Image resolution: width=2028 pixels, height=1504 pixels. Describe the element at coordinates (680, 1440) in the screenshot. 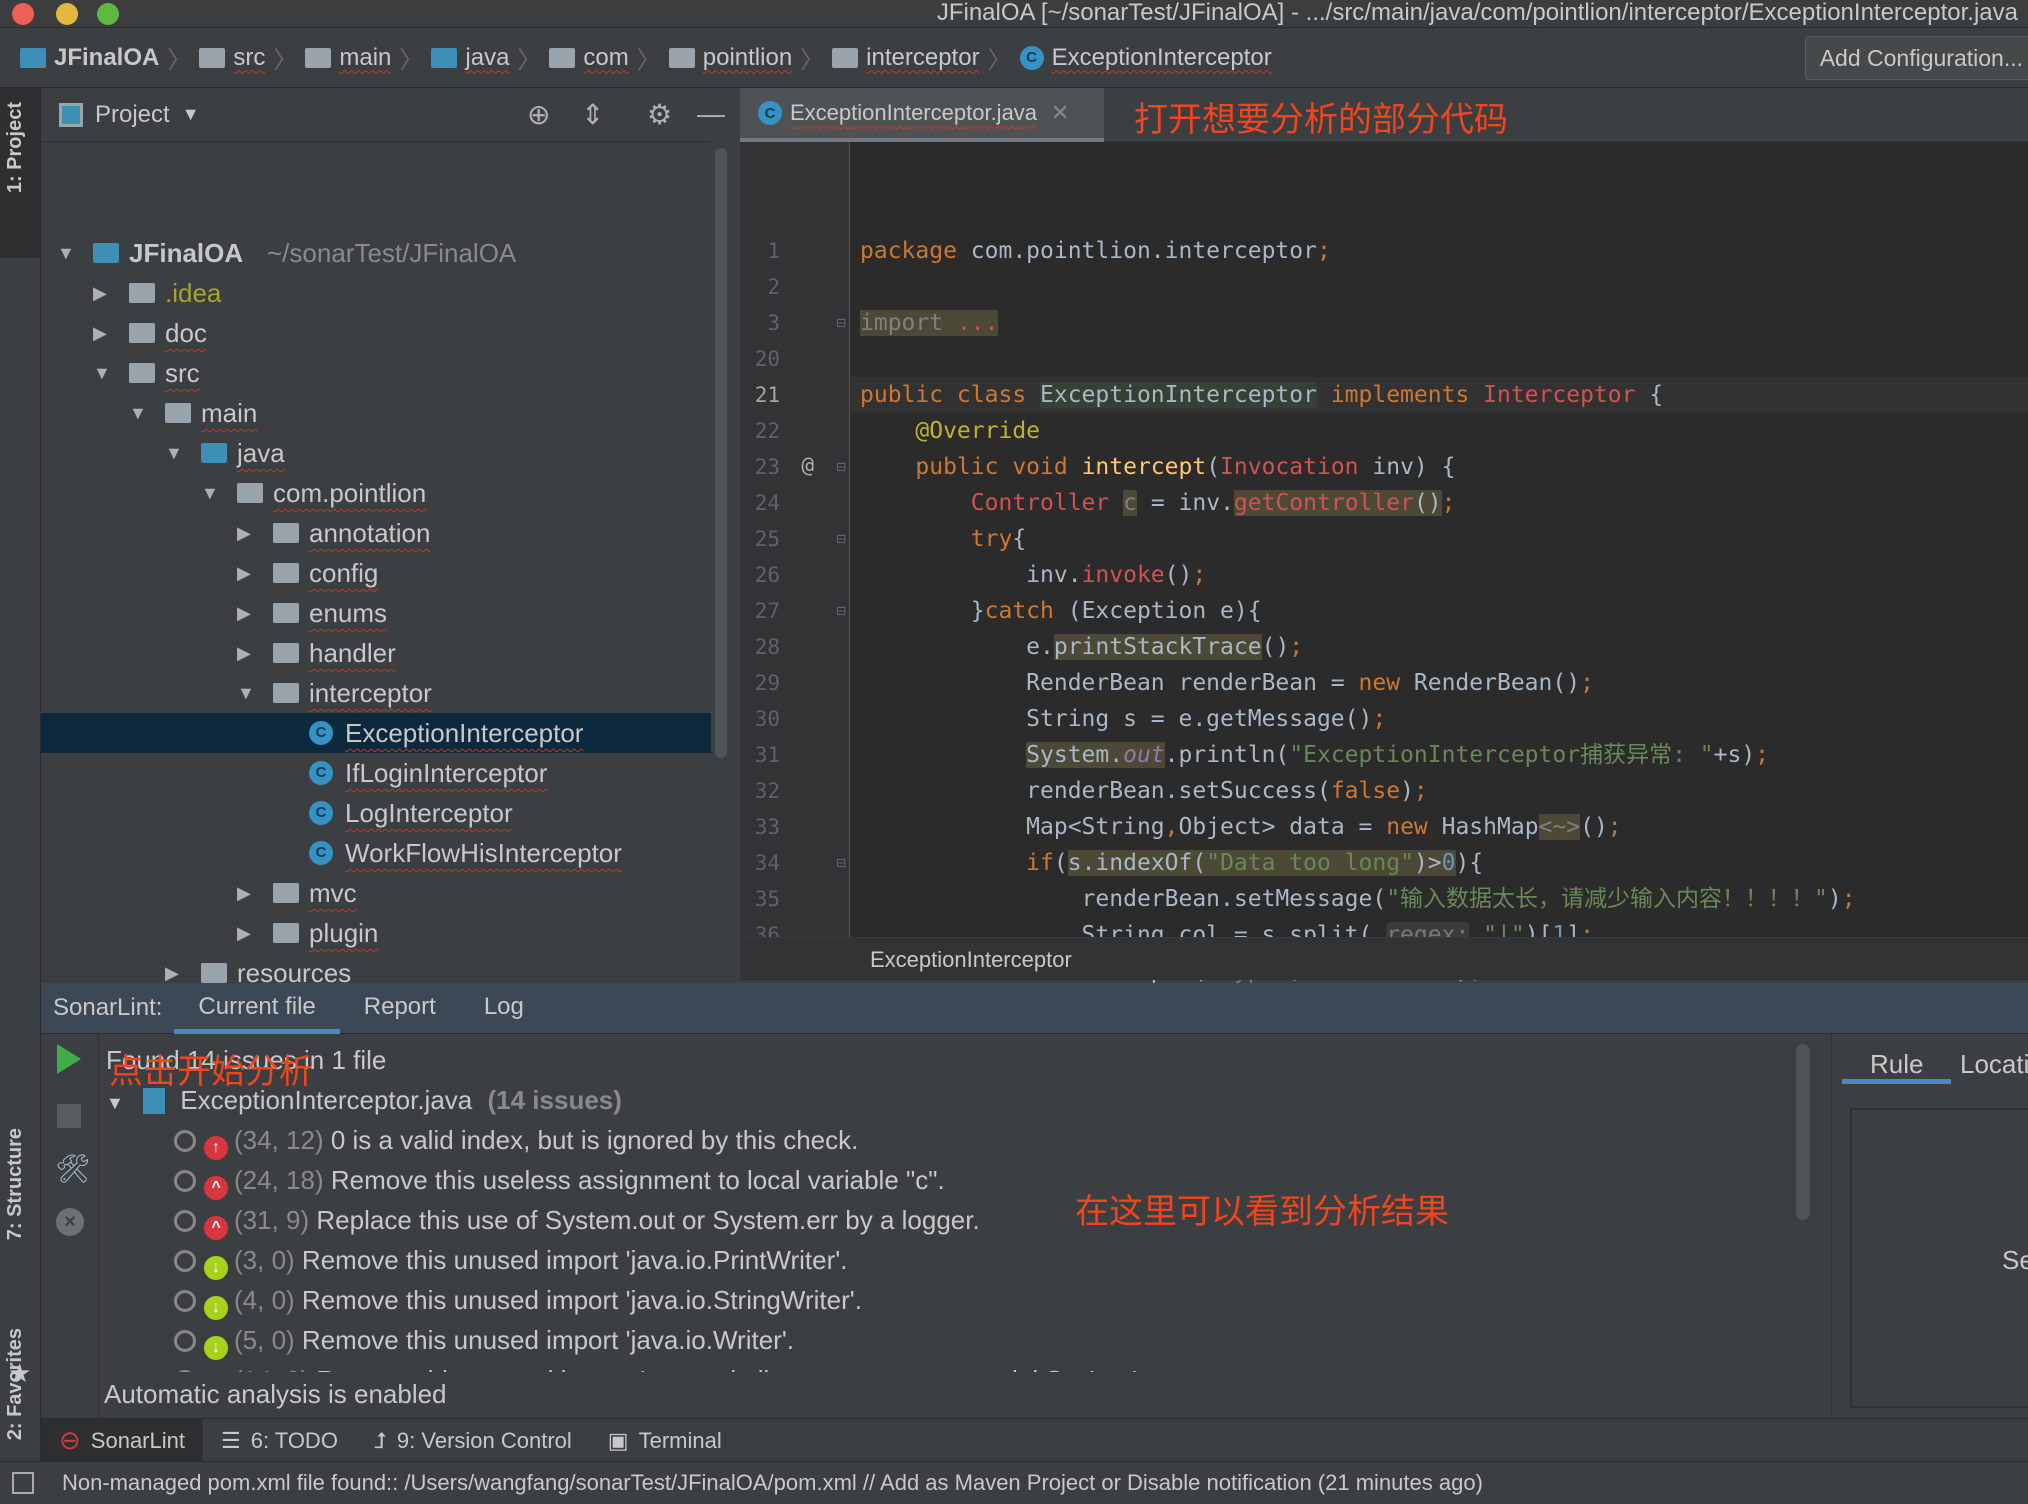

I see `bottom-tab-label: Terminal` at that location.